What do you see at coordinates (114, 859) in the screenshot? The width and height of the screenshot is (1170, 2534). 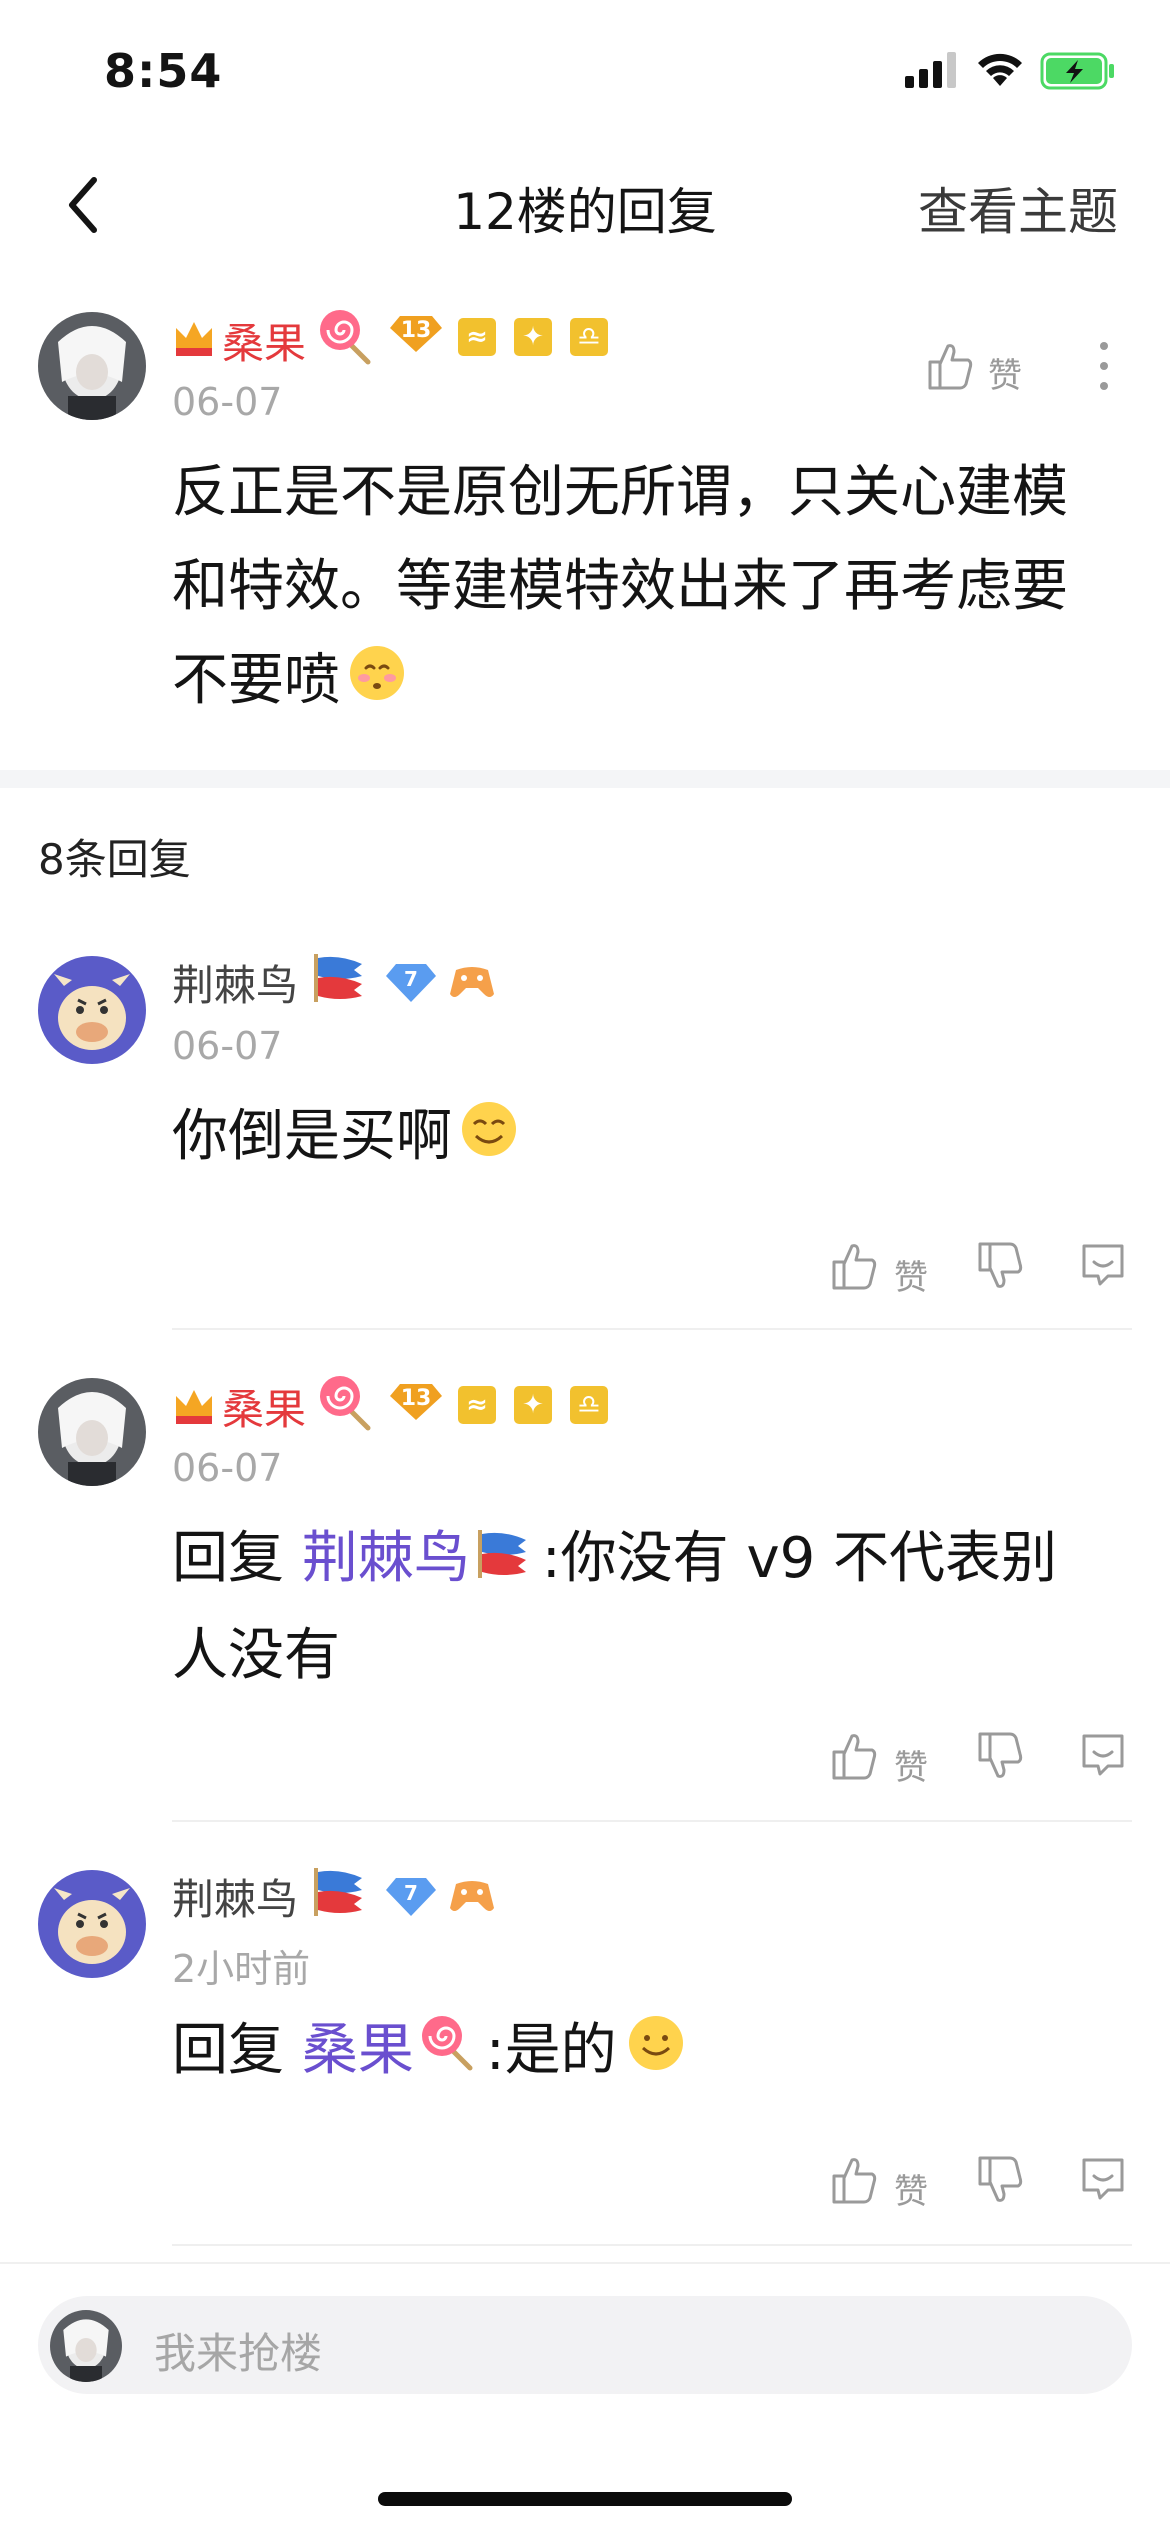 I see `replies-count: 8条回复` at bounding box center [114, 859].